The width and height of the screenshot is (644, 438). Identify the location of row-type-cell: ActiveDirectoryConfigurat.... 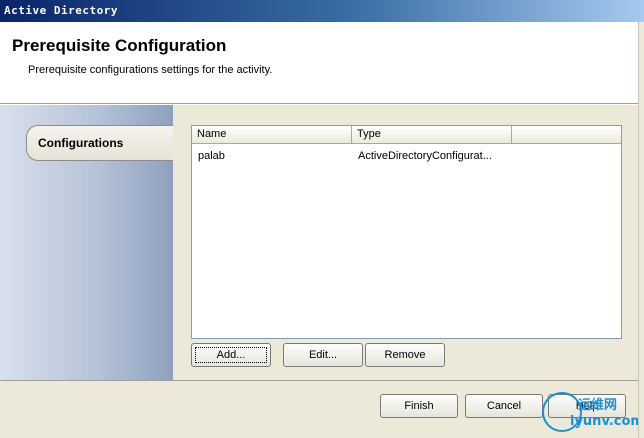
(425, 156).